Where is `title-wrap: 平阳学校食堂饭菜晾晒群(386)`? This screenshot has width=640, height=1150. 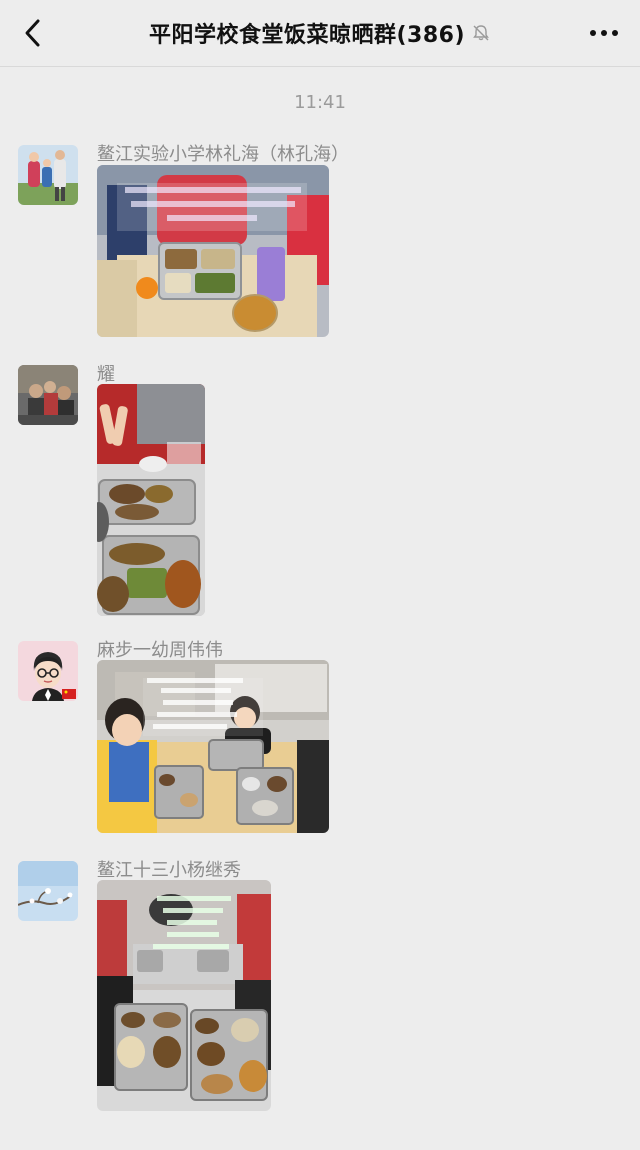 title-wrap: 平阳学校食堂饭菜晾晒群(386) is located at coordinates (320, 33).